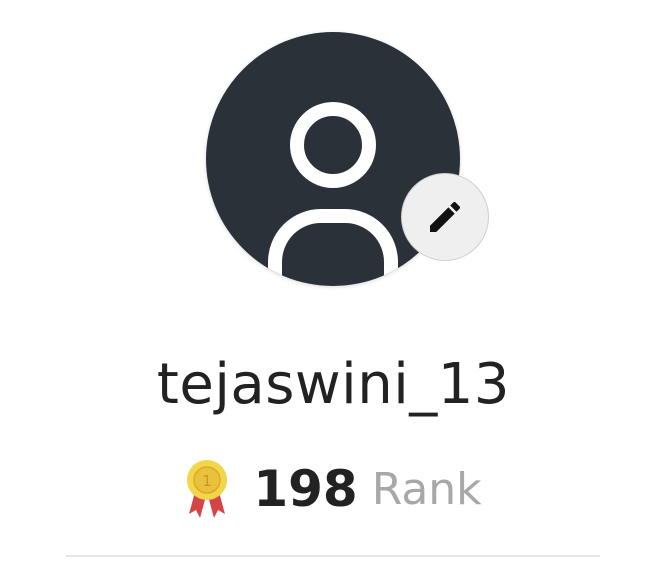 The image size is (667, 561). What do you see at coordinates (426, 489) in the screenshot?
I see `rank-label: Rank` at bounding box center [426, 489].